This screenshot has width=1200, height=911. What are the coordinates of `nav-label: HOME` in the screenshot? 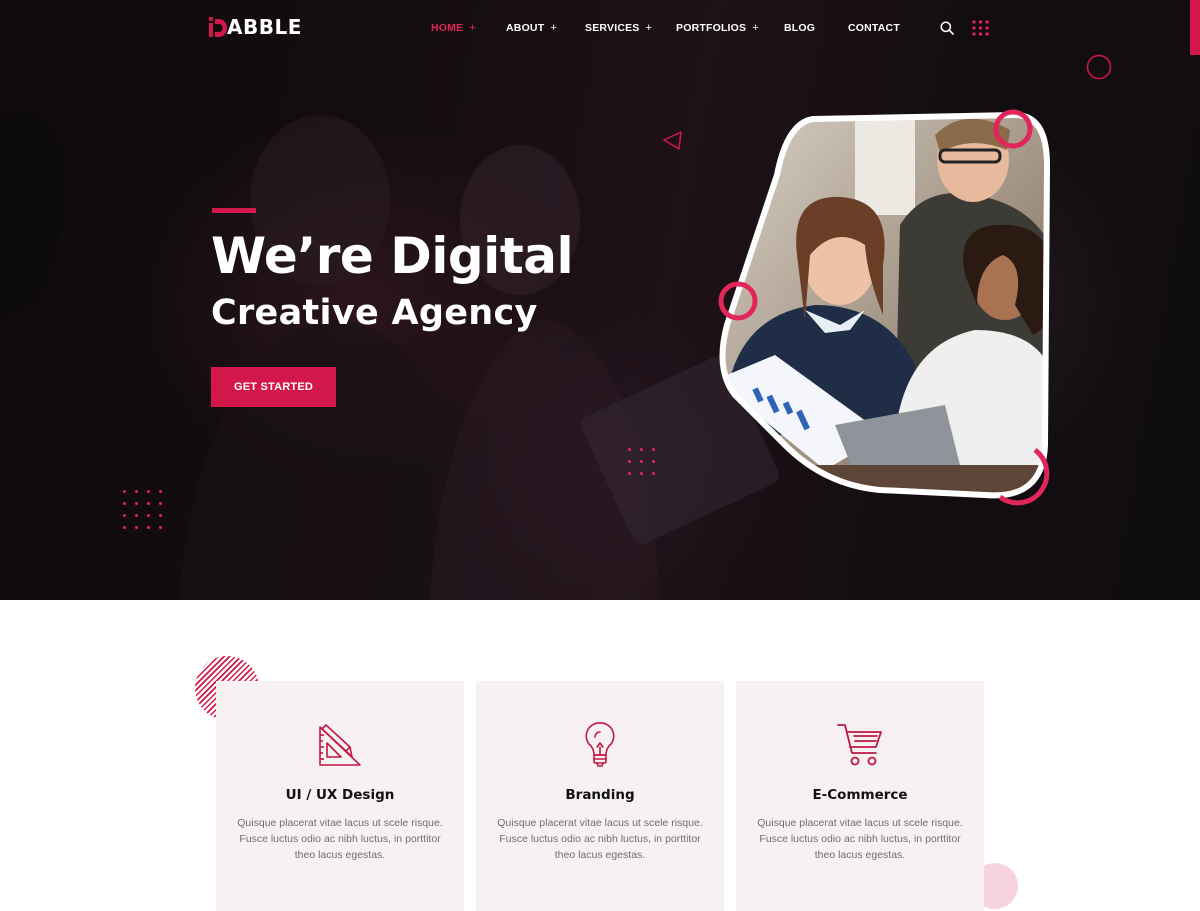 It's located at (447, 28).